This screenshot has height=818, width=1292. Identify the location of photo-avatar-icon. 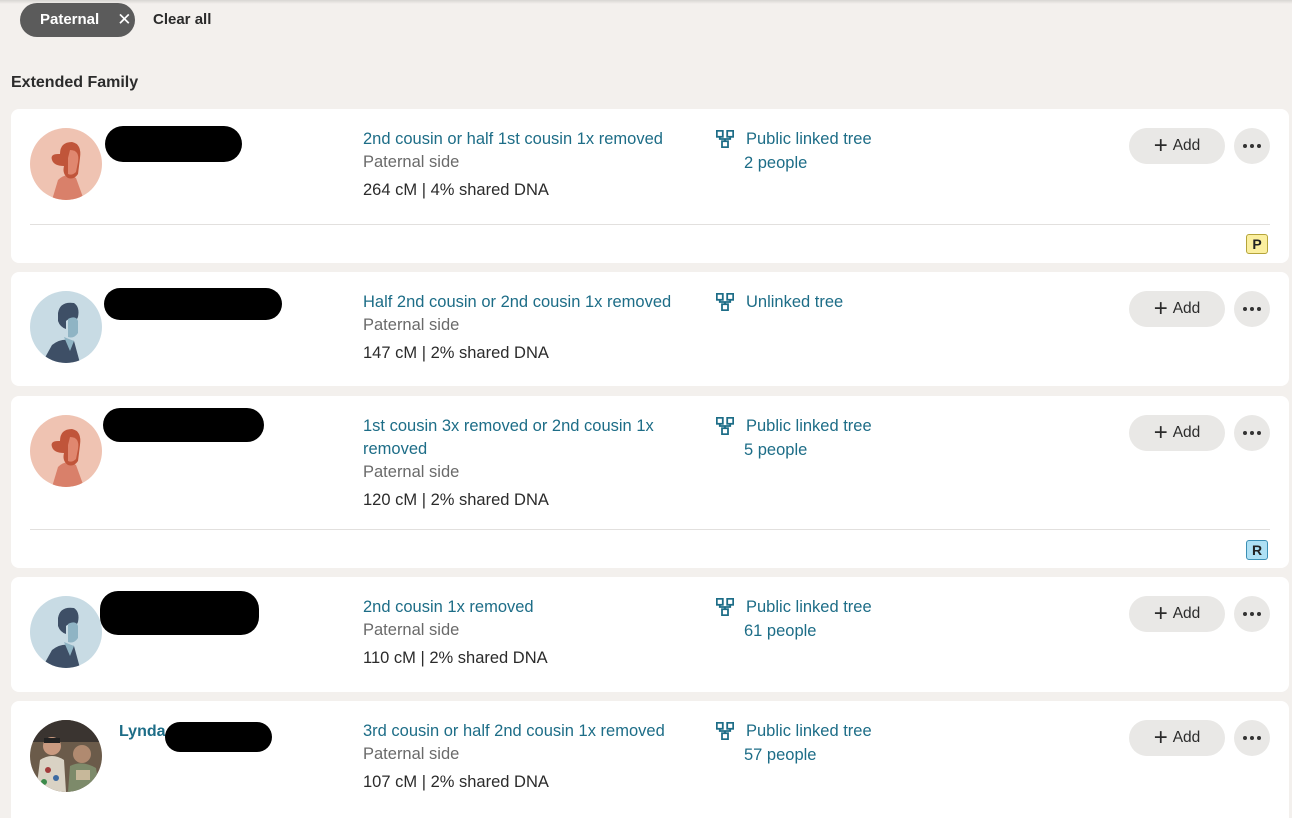
(66, 756).